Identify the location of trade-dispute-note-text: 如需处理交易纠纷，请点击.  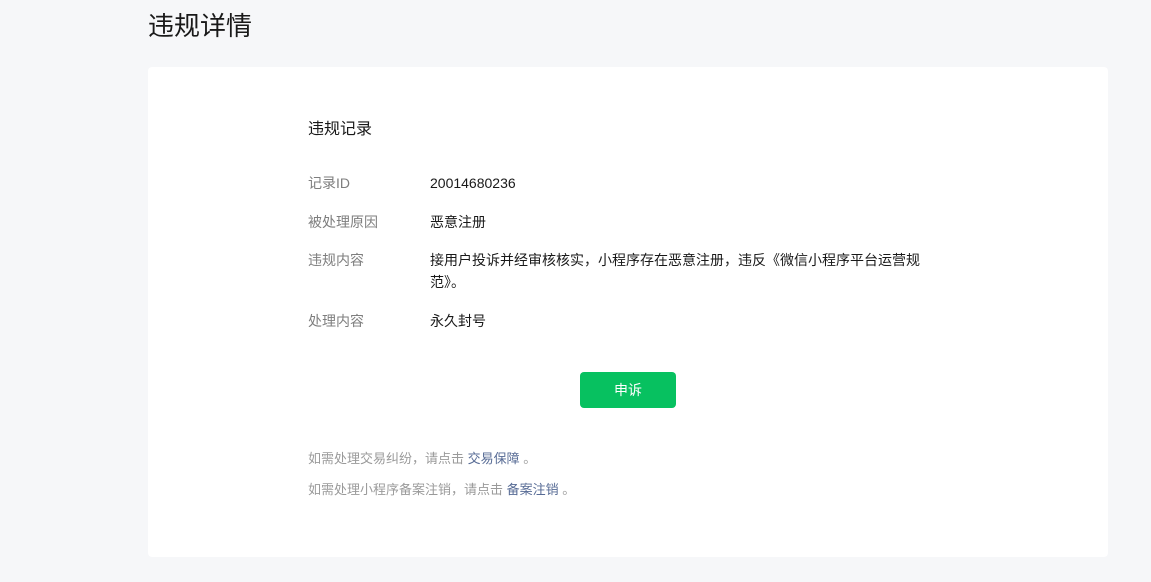
(388, 458).